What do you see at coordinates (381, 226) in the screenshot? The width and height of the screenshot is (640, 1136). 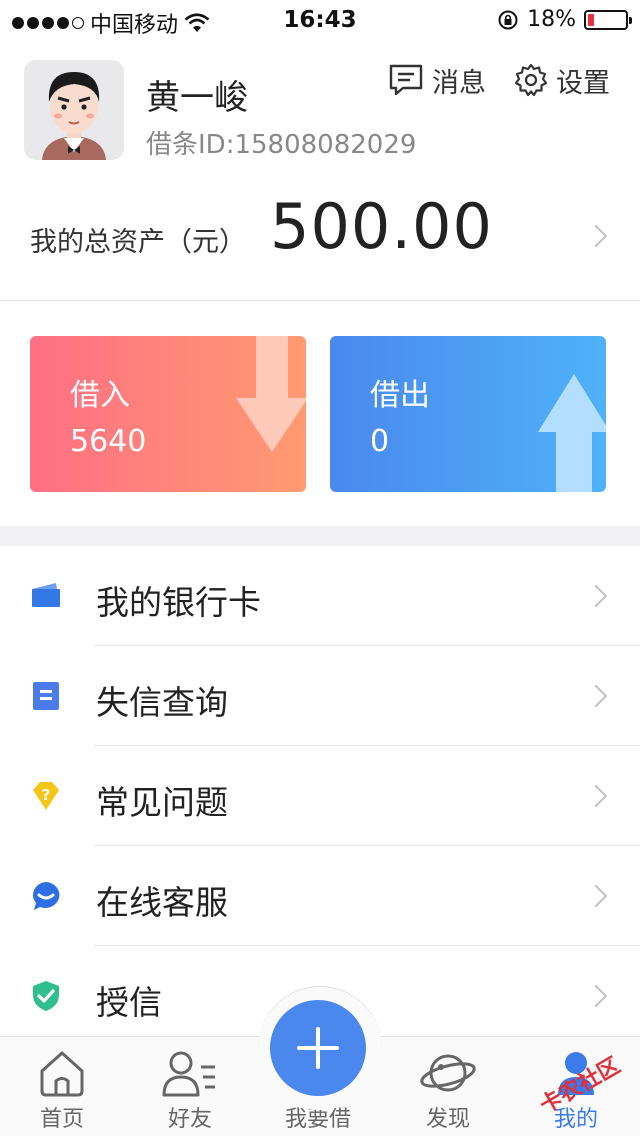 I see `total-assets-value: 500.00` at bounding box center [381, 226].